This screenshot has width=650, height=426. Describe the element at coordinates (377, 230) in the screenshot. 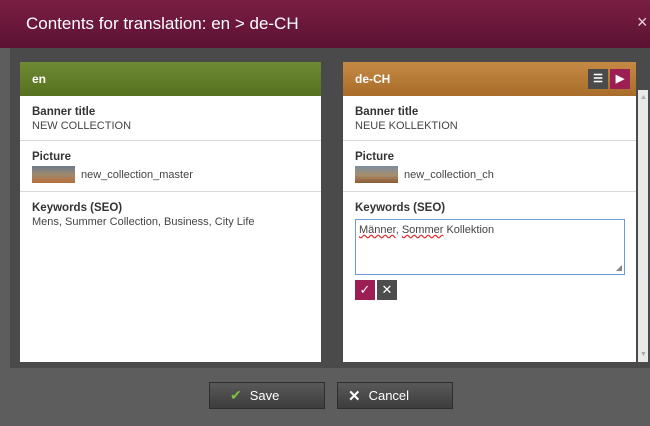

I see `keyword-misspelled: Männer` at that location.